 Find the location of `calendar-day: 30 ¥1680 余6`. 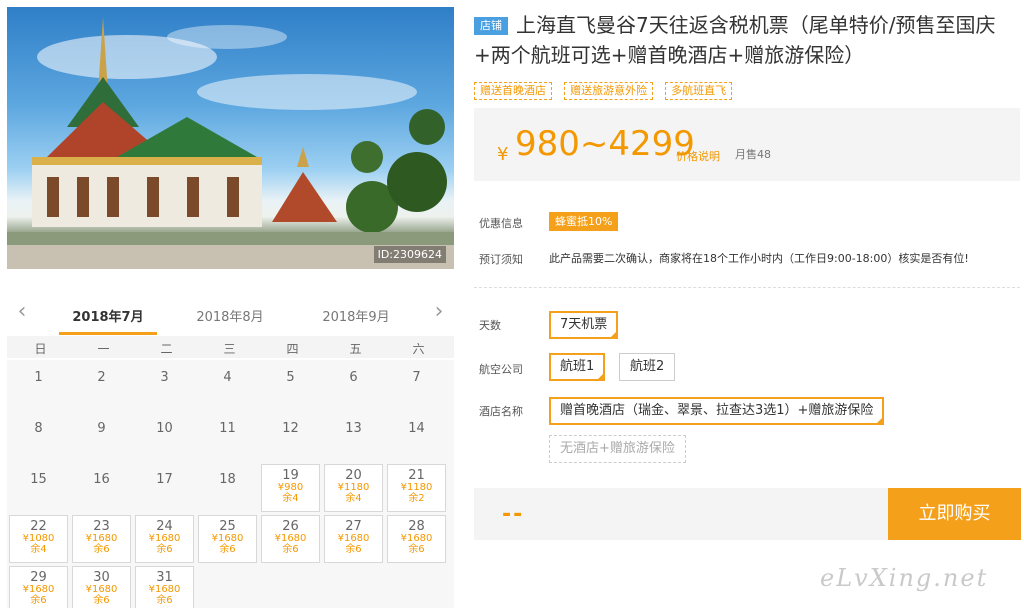

calendar-day: 30 ¥1680 余6 is located at coordinates (101, 587).